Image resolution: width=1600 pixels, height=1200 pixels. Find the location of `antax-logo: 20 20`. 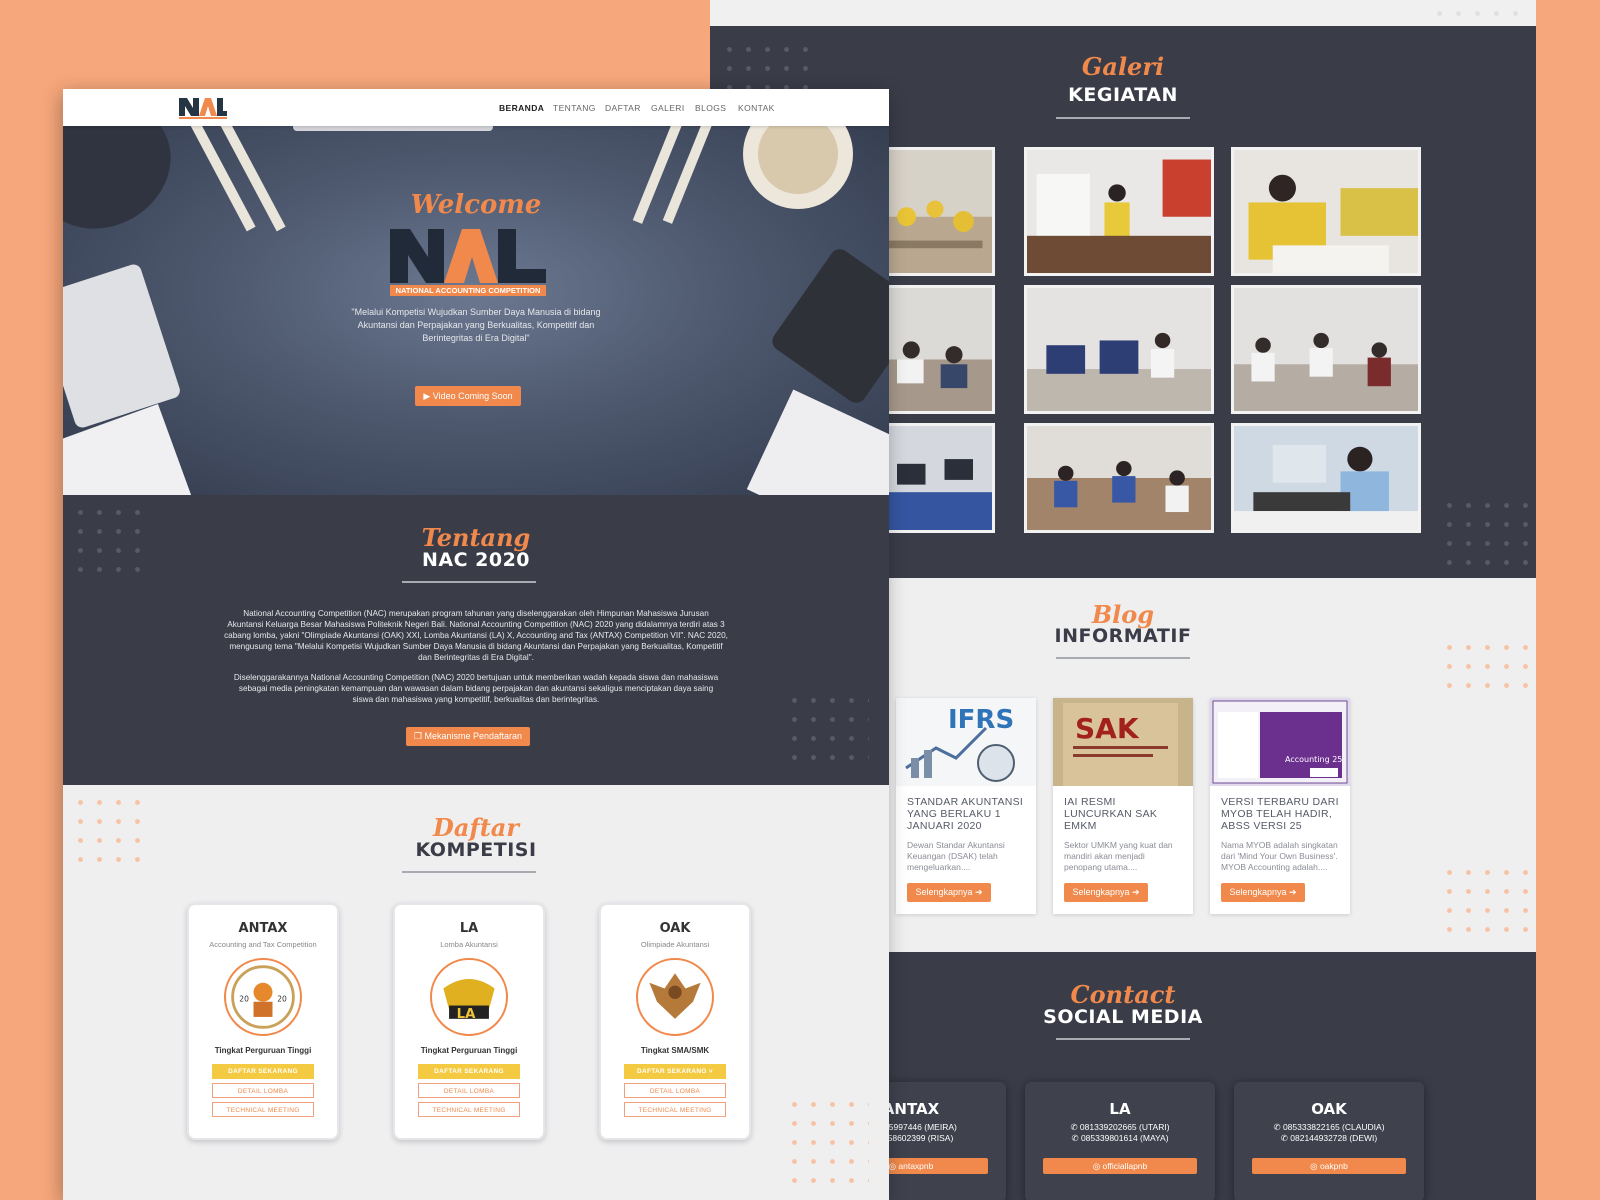

antax-logo: 20 20 is located at coordinates (263, 997).